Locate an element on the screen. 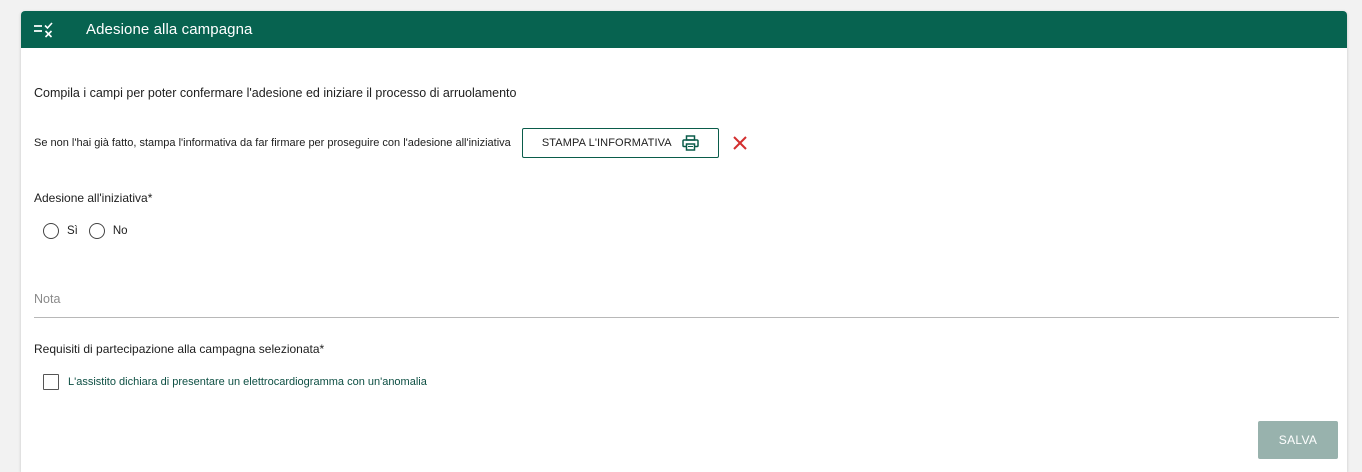 The width and height of the screenshot is (1362, 472). printer-icon is located at coordinates (690, 143).